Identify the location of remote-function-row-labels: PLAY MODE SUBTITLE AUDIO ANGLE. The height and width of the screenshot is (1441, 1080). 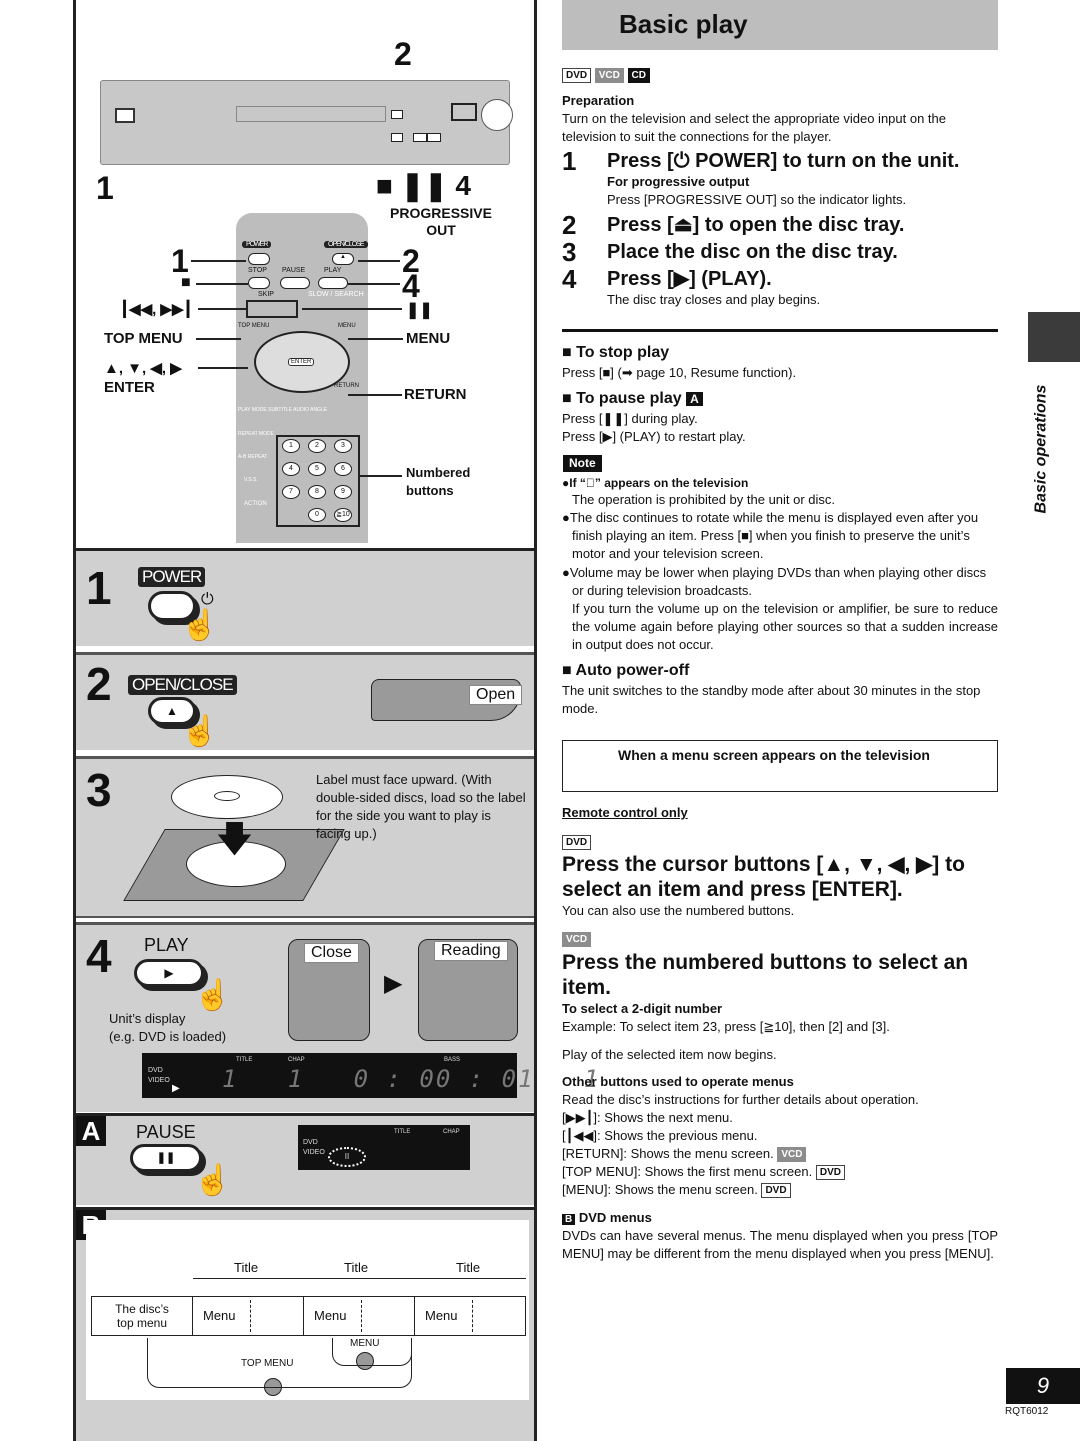
(303, 410).